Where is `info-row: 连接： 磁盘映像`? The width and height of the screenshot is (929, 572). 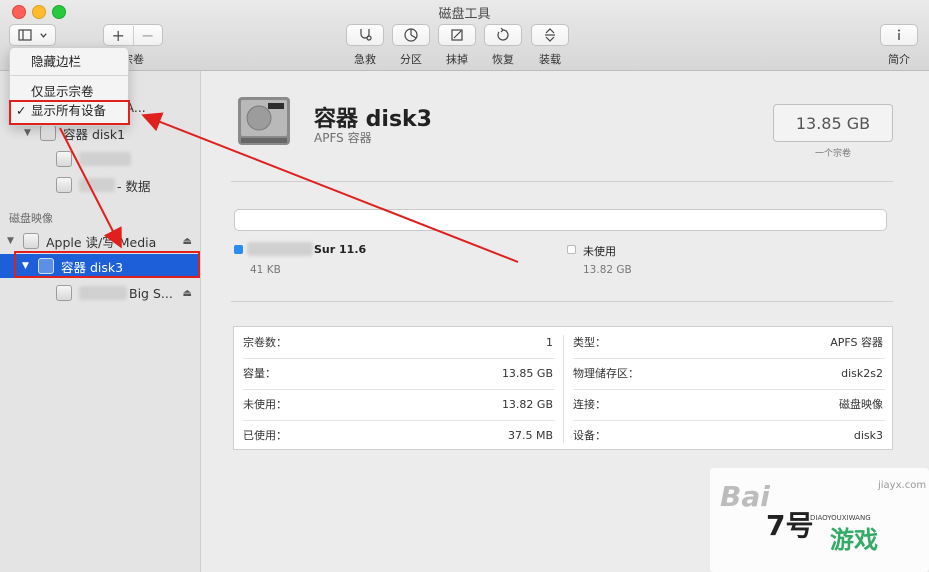
info-row: 连接： 磁盘映像 is located at coordinates (728, 404).